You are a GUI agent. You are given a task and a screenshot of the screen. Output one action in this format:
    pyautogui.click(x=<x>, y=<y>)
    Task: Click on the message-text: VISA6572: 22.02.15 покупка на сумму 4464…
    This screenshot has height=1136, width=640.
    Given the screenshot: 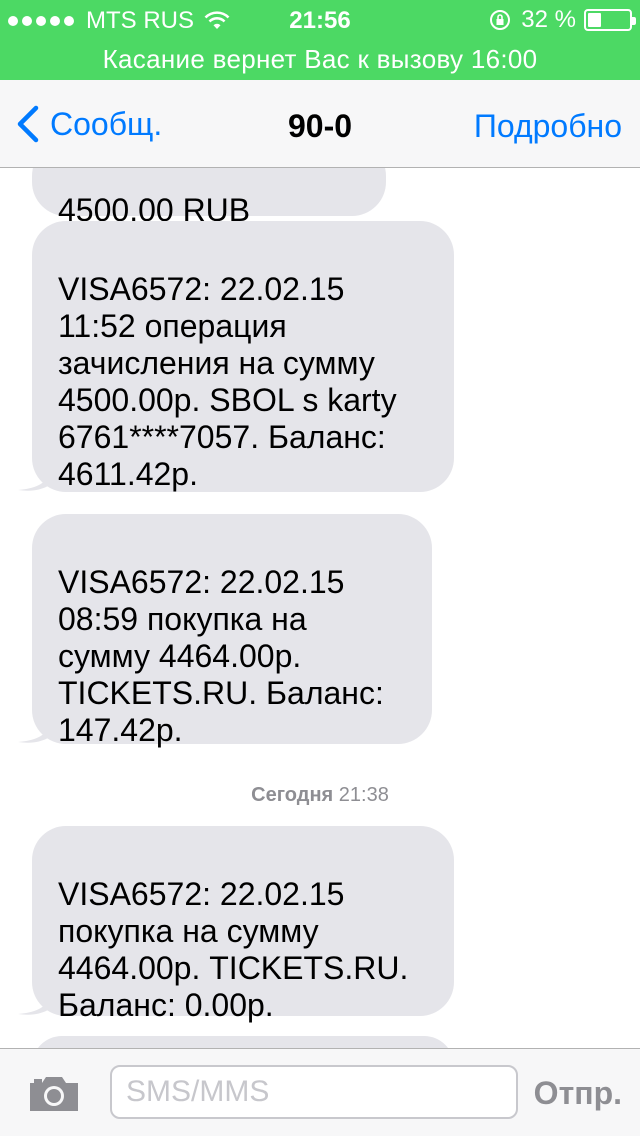 What is the action you would take?
    pyautogui.click(x=233, y=949)
    